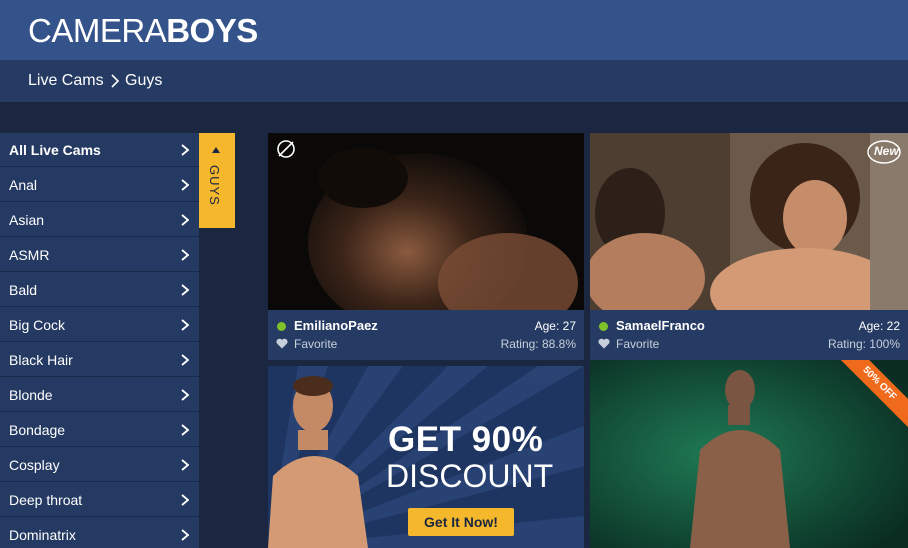  I want to click on model-name: EmilianoPaez, so click(336, 325).